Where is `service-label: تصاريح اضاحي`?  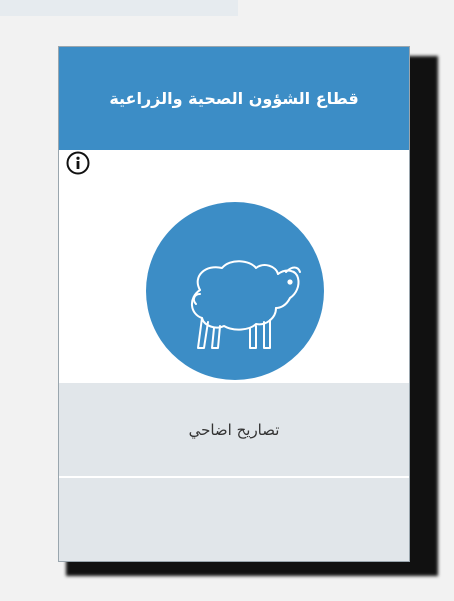 service-label: تصاريح اضاحي is located at coordinates (234, 429).